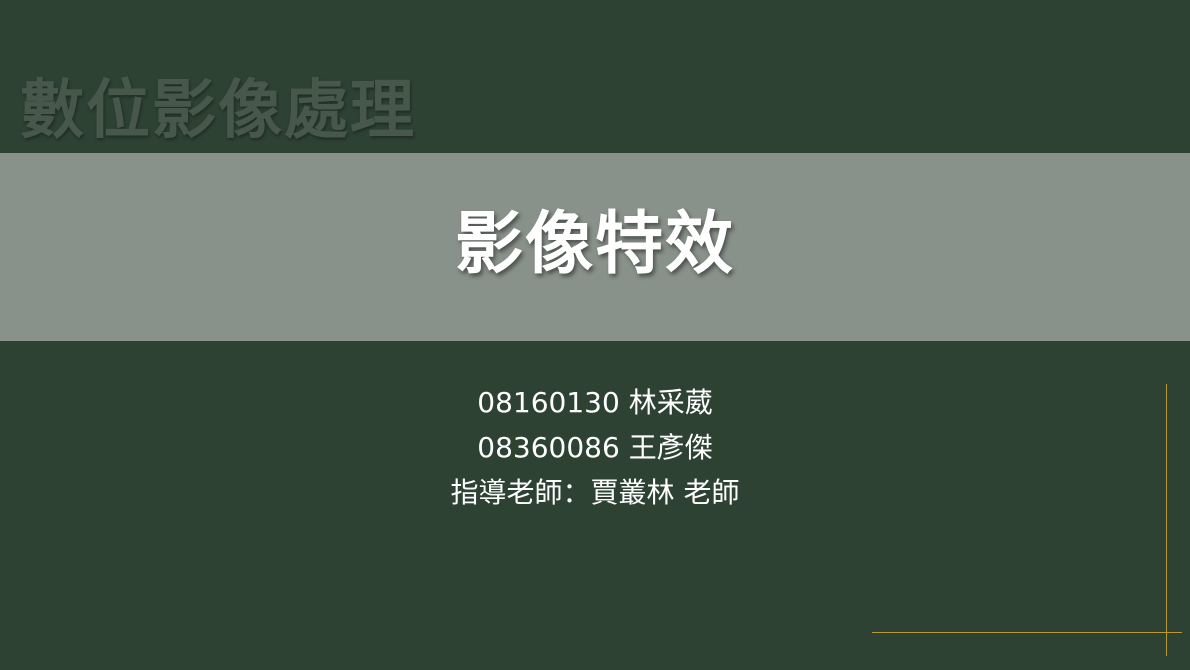 The height and width of the screenshot is (670, 1190). I want to click on accent-horizontal-line, so click(1027, 632).